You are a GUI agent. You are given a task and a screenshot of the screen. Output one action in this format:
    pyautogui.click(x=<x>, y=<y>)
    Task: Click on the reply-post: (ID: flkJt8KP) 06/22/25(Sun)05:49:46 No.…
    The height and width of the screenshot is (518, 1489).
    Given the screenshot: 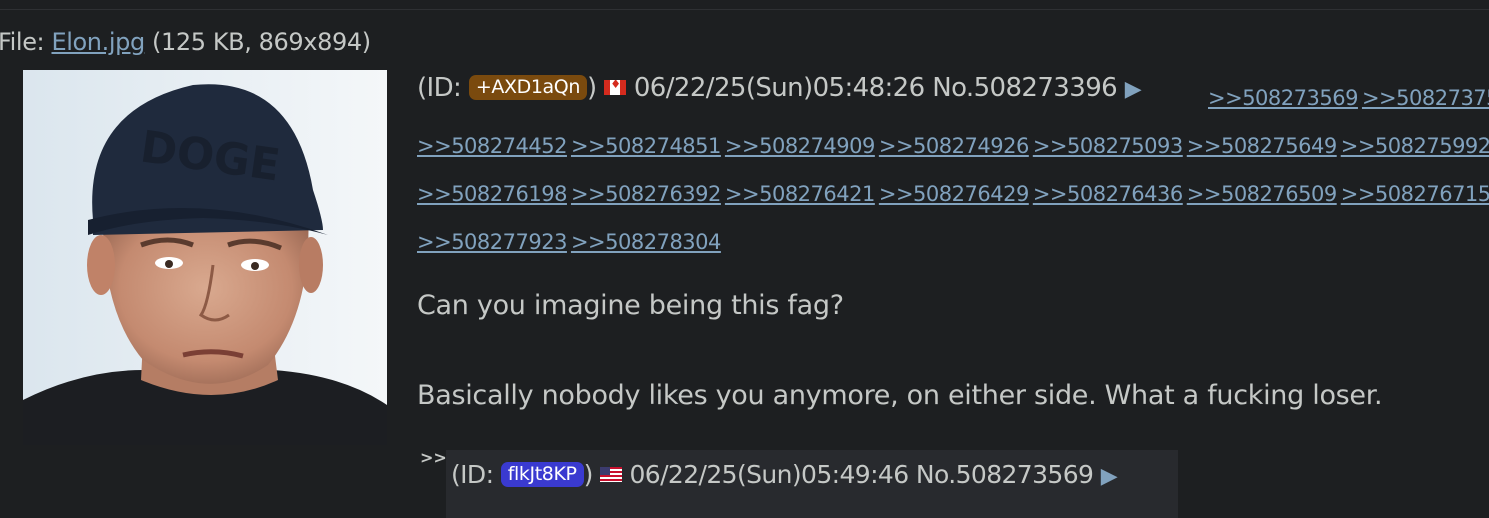 What is the action you would take?
    pyautogui.click(x=812, y=484)
    